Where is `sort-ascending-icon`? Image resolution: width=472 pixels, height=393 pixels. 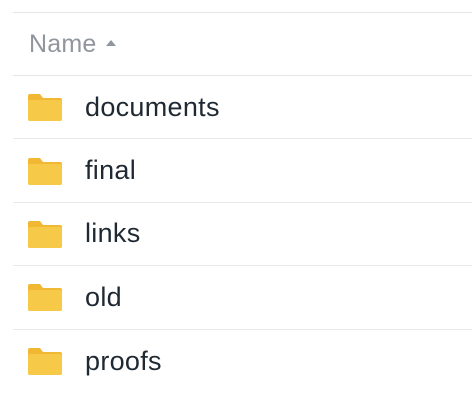
sort-ascending-icon is located at coordinates (110, 43).